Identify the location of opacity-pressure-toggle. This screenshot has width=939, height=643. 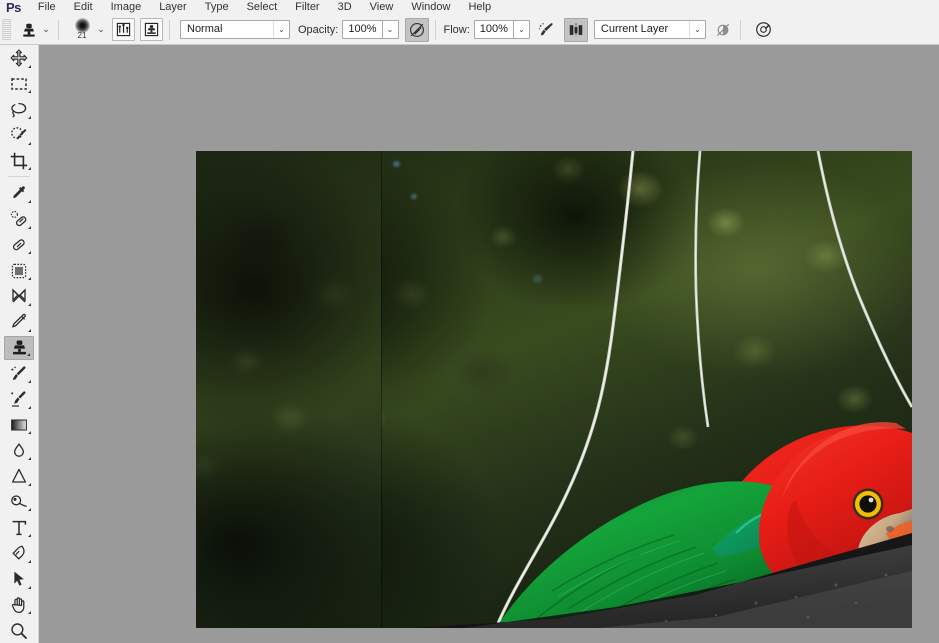
(416, 29).